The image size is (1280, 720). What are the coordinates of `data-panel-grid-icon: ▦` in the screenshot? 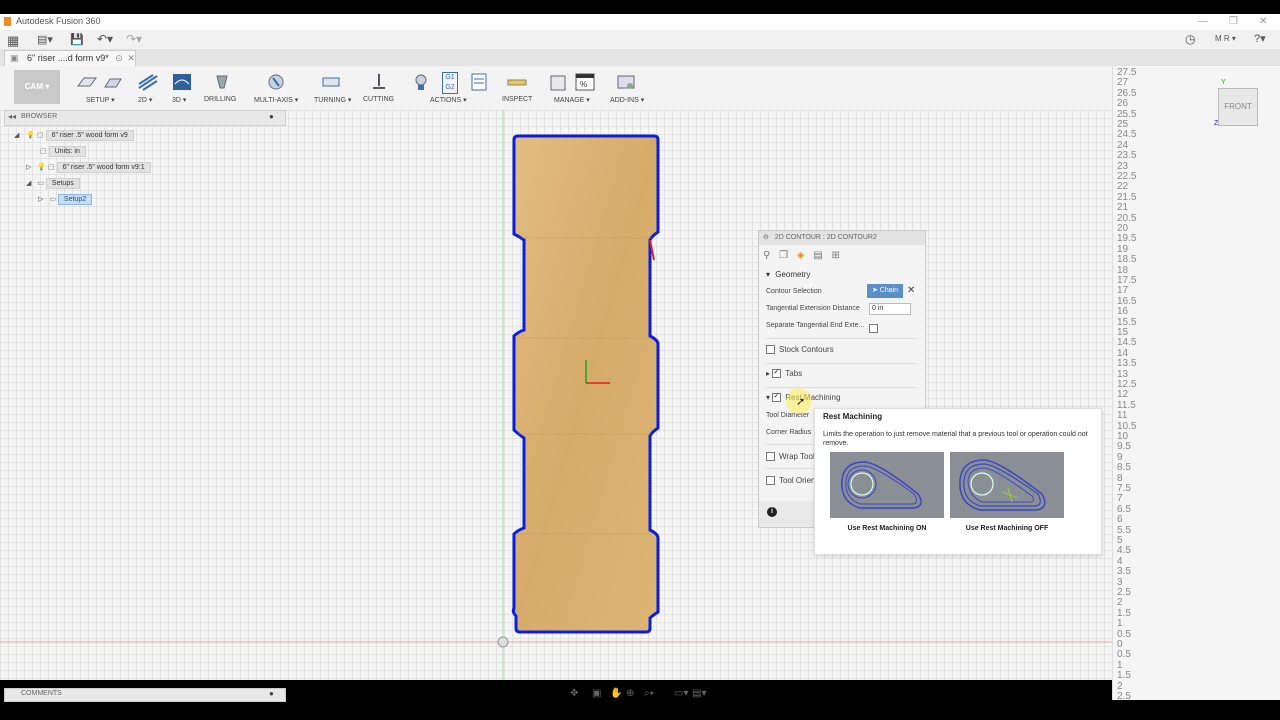 It's located at (13, 41).